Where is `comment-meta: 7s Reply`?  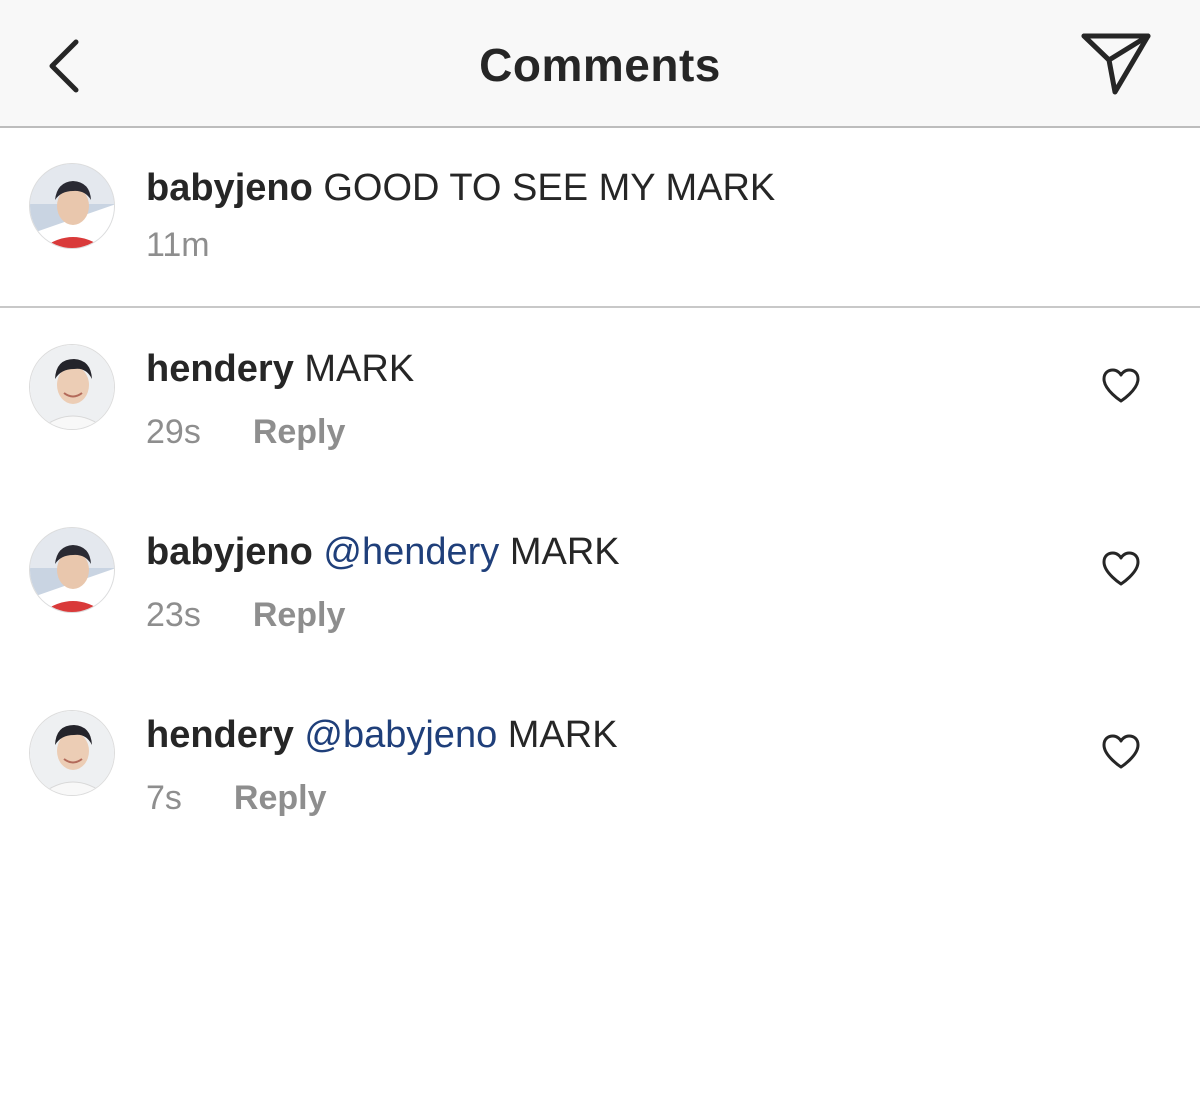 comment-meta: 7s Reply is located at coordinates (236, 798).